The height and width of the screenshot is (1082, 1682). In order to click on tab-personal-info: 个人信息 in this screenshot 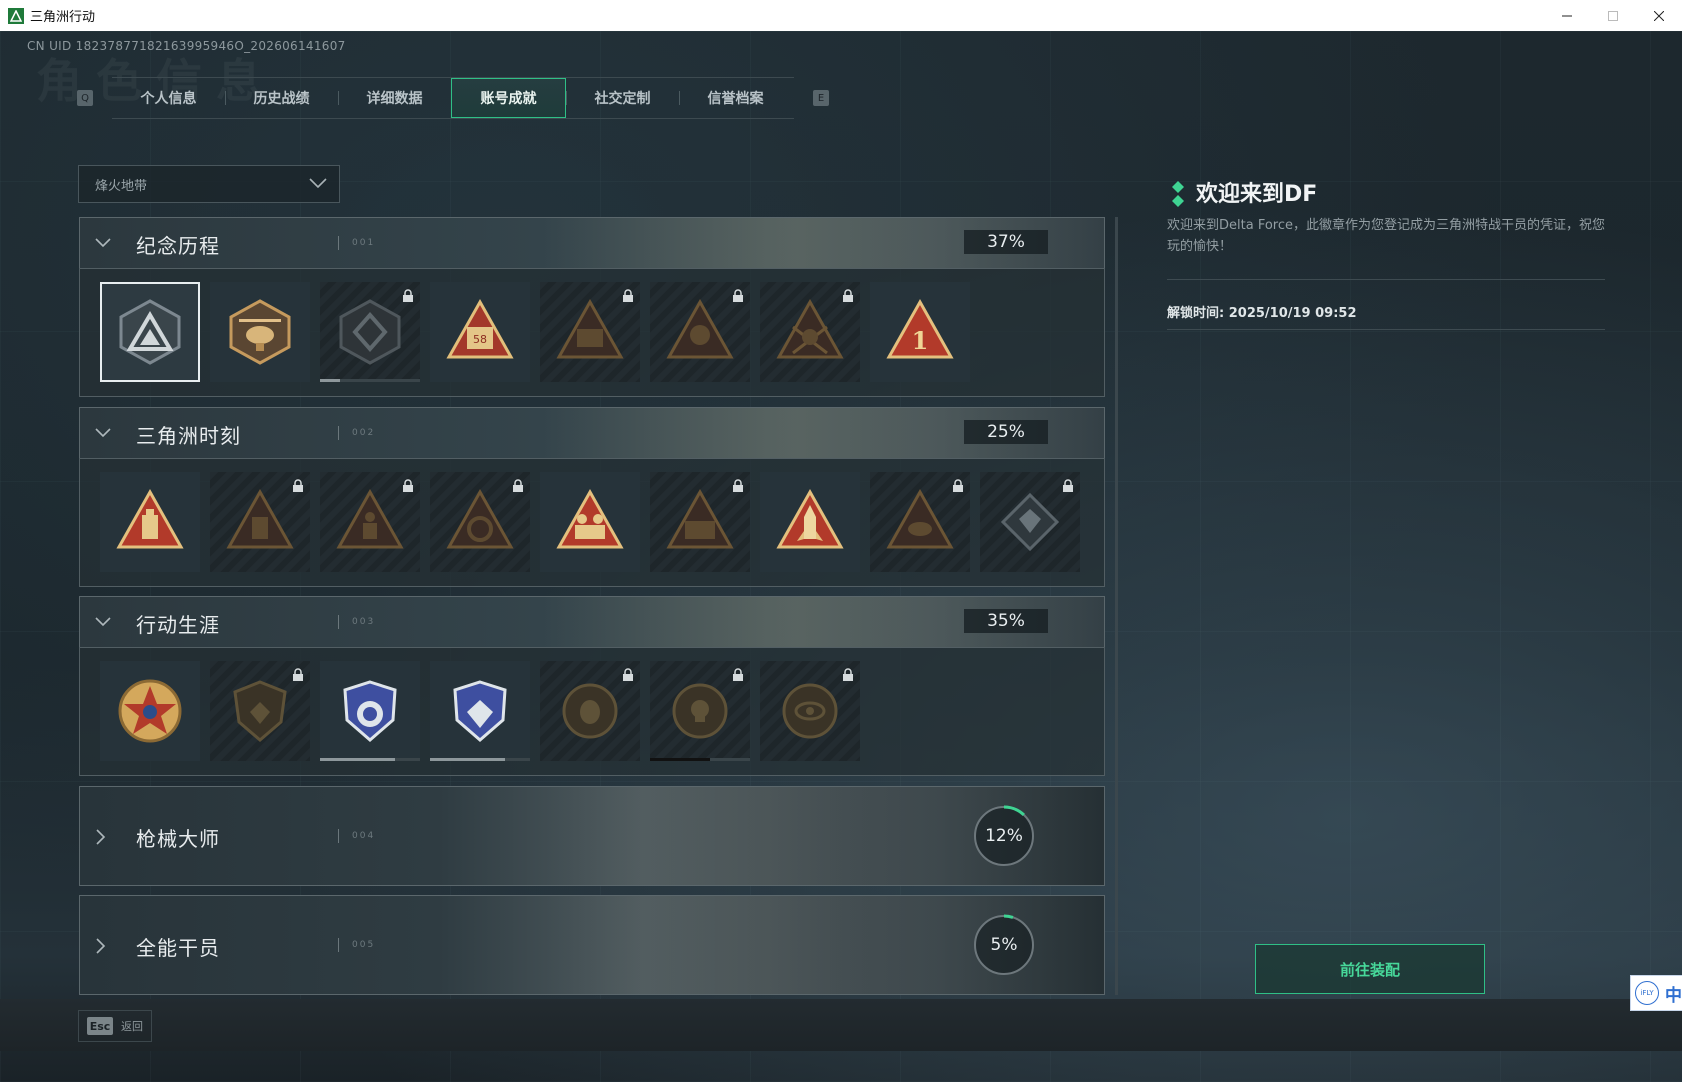, I will do `click(168, 98)`.